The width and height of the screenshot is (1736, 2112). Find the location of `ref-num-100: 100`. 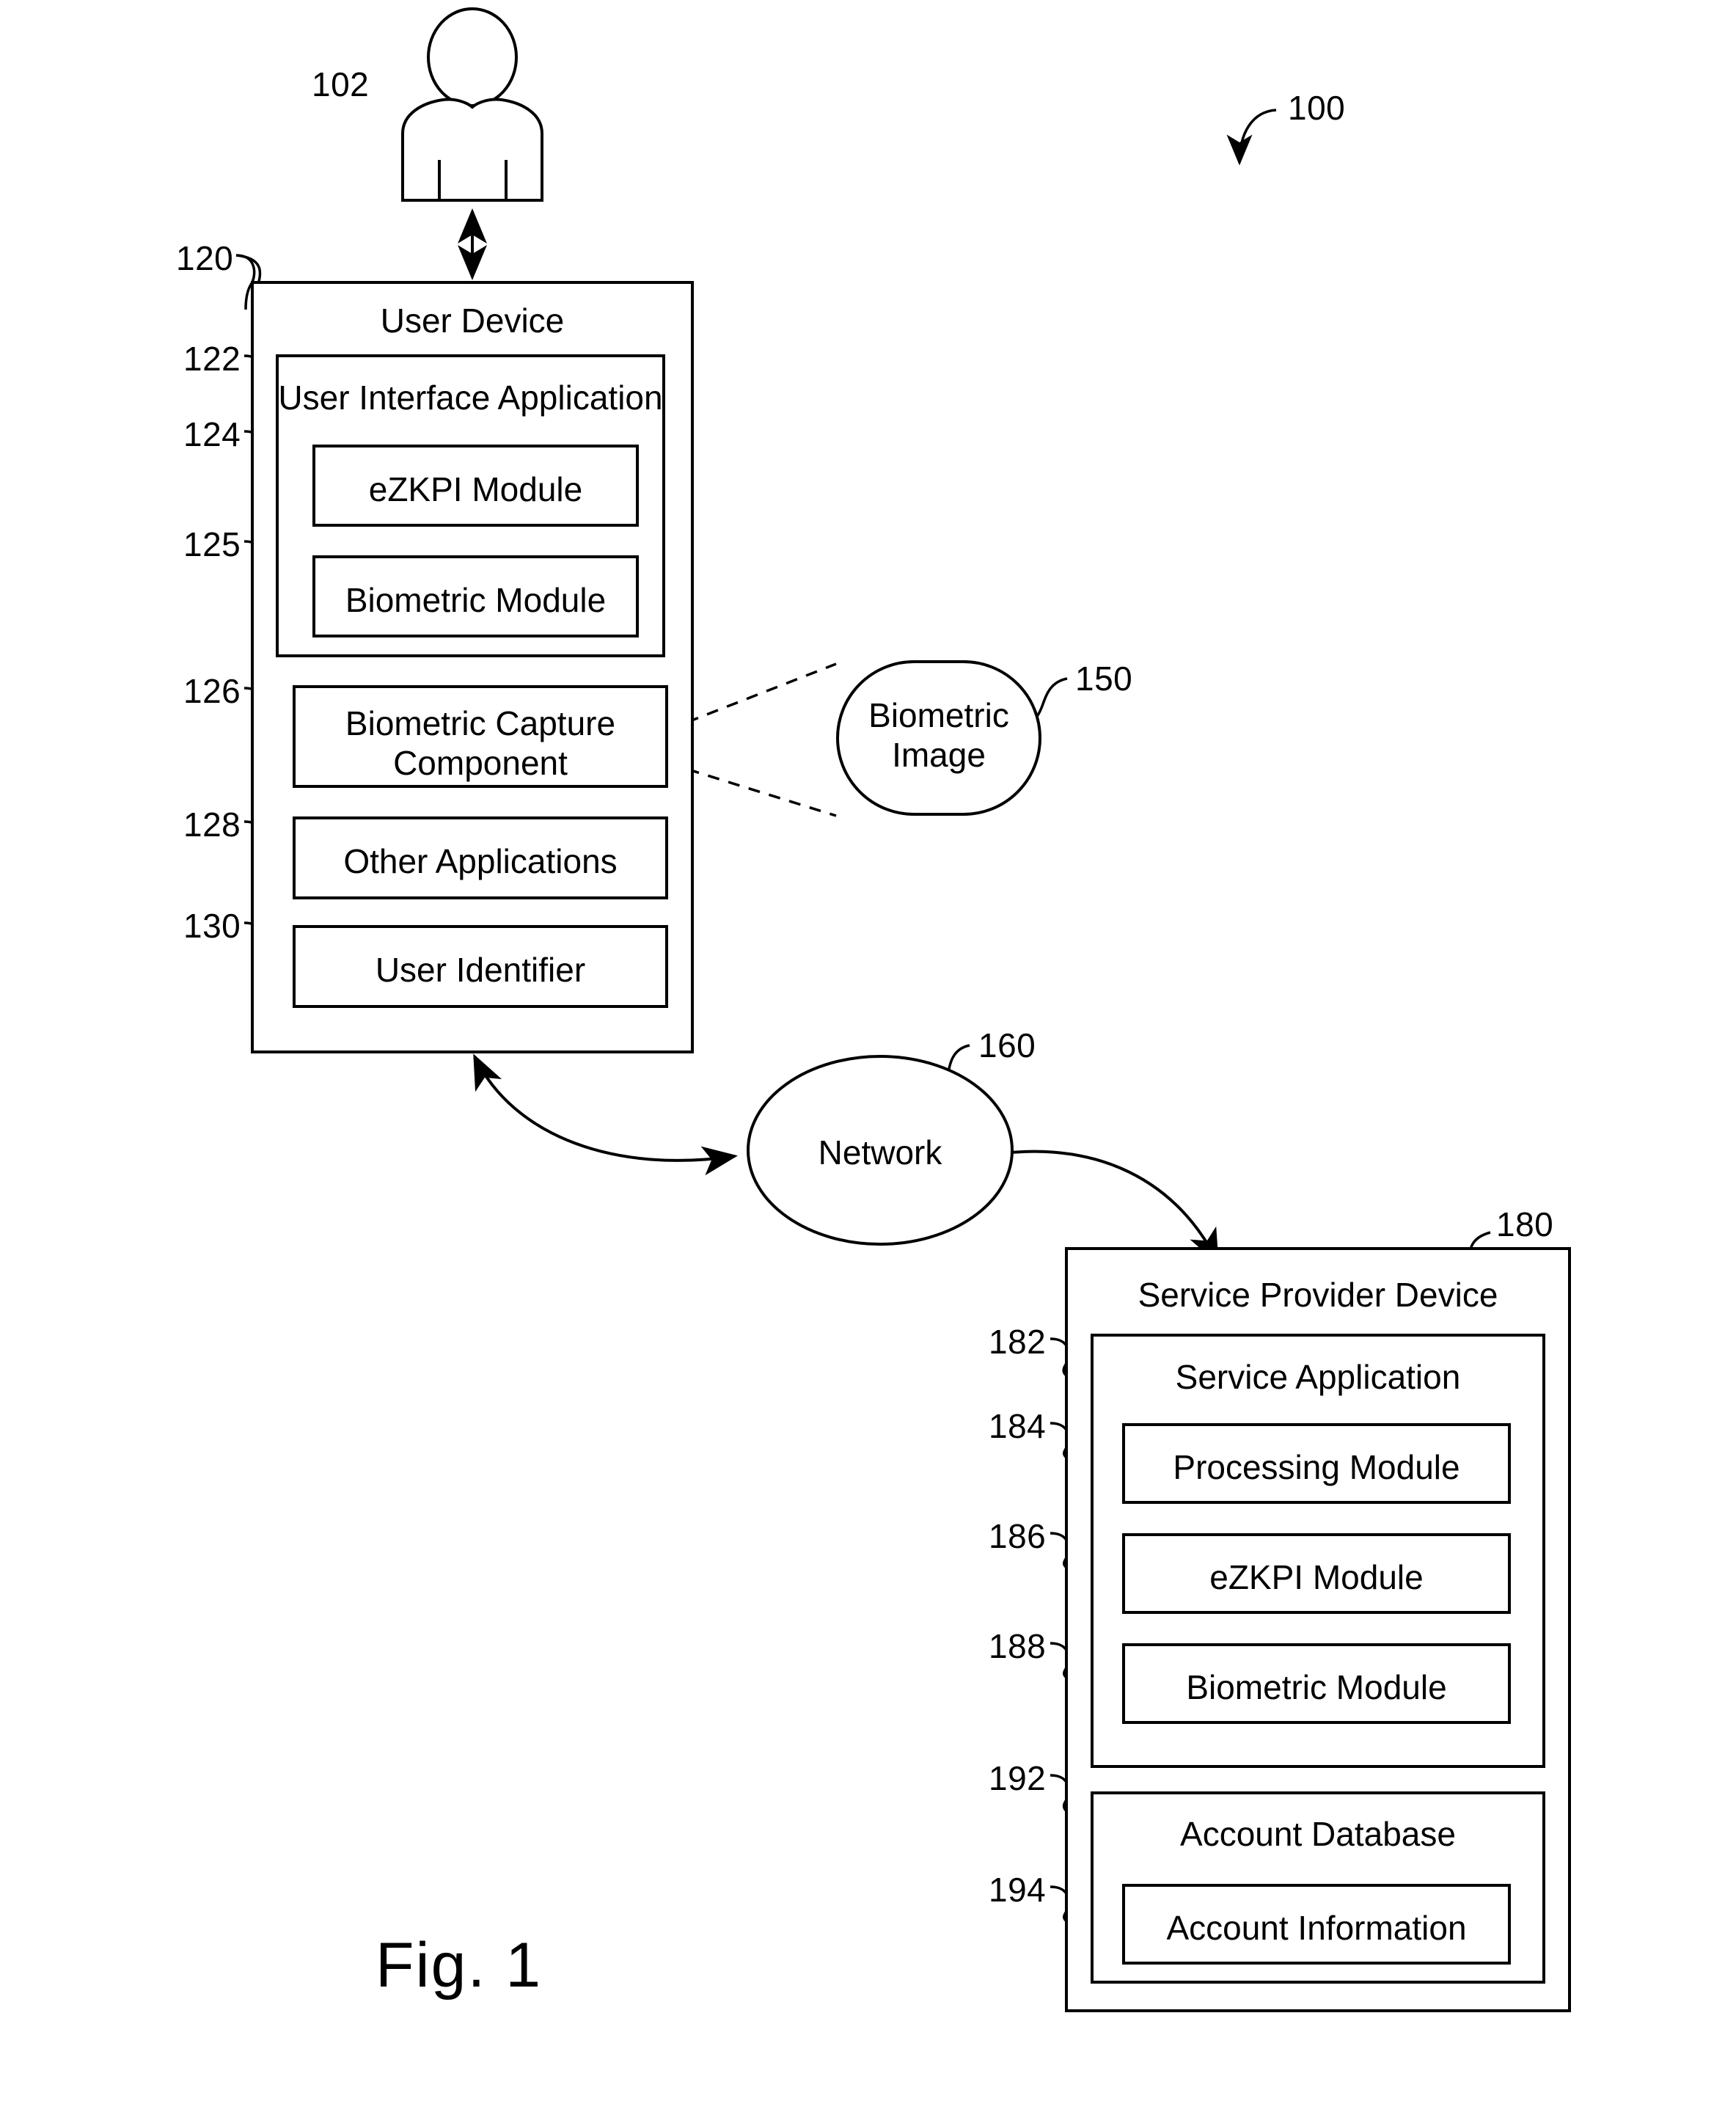

ref-num-100: 100 is located at coordinates (1317, 108).